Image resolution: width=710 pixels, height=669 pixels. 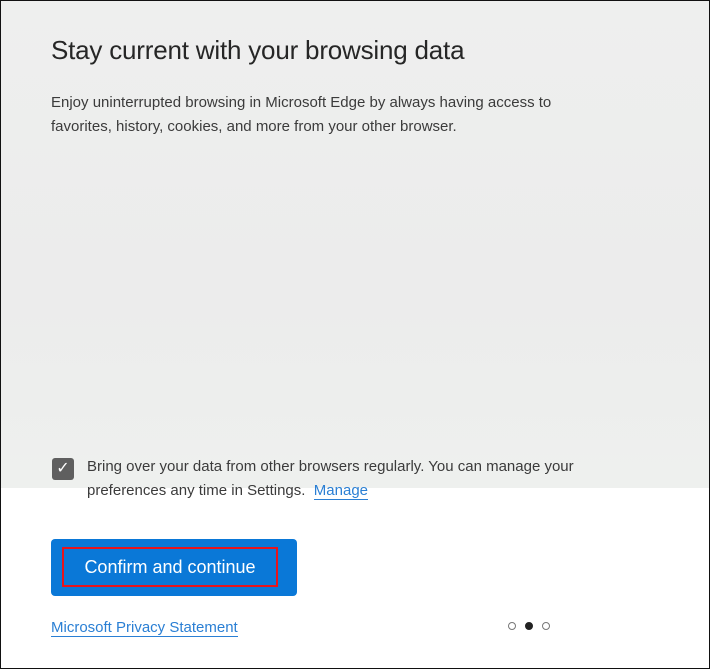 I want to click on manage-link: Manage, so click(x=341, y=491).